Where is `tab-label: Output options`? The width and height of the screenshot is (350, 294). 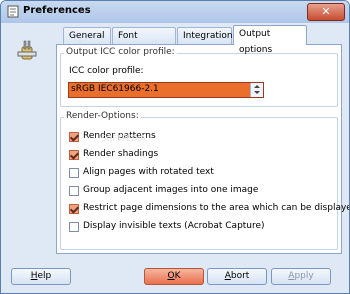
tab-label: Output options is located at coordinates (256, 42).